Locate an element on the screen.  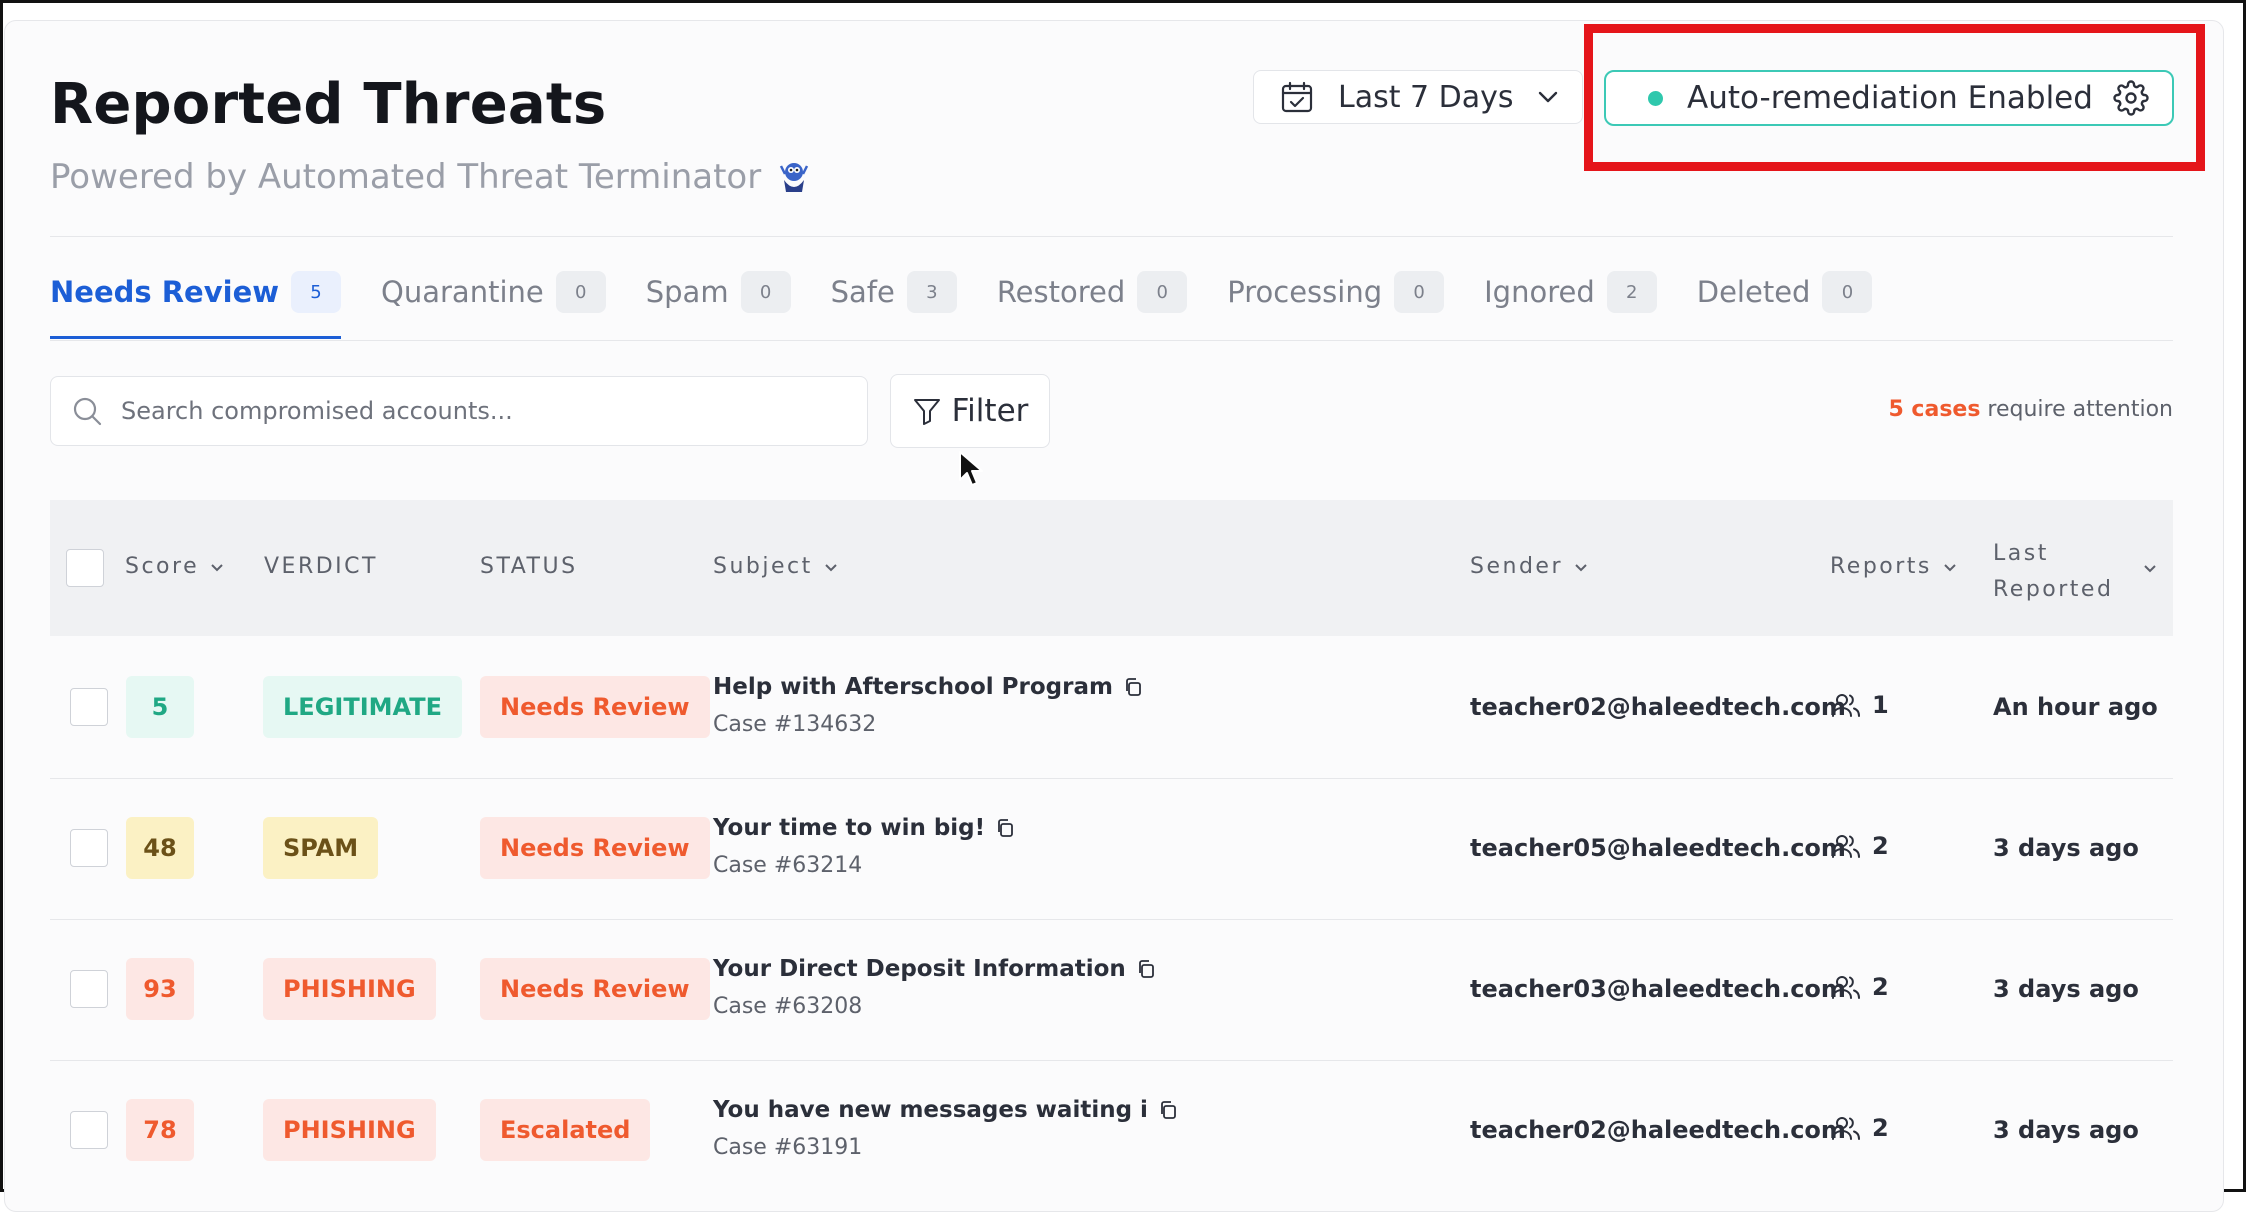
tab-label: Processing is located at coordinates (1305, 292).